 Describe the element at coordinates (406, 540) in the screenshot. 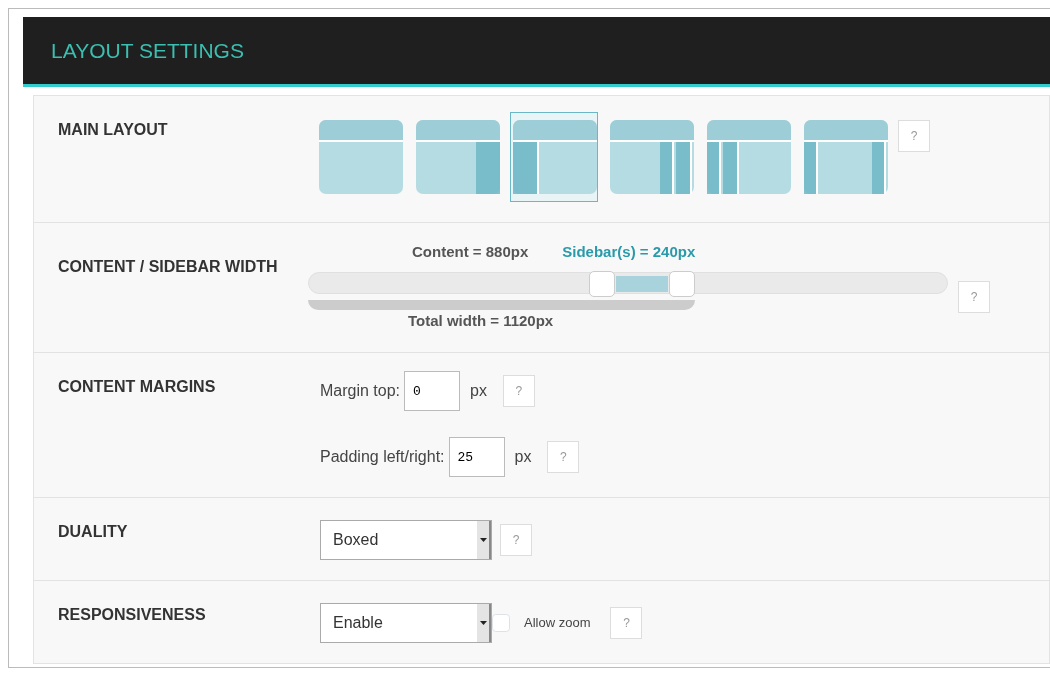

I see `select-dropdown: Boxed` at that location.